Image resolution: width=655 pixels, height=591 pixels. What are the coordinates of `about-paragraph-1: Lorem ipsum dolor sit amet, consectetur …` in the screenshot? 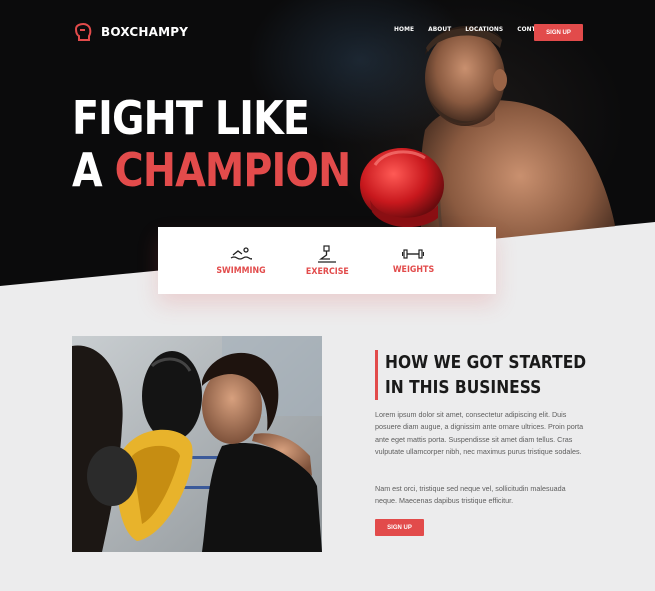 It's located at (479, 433).